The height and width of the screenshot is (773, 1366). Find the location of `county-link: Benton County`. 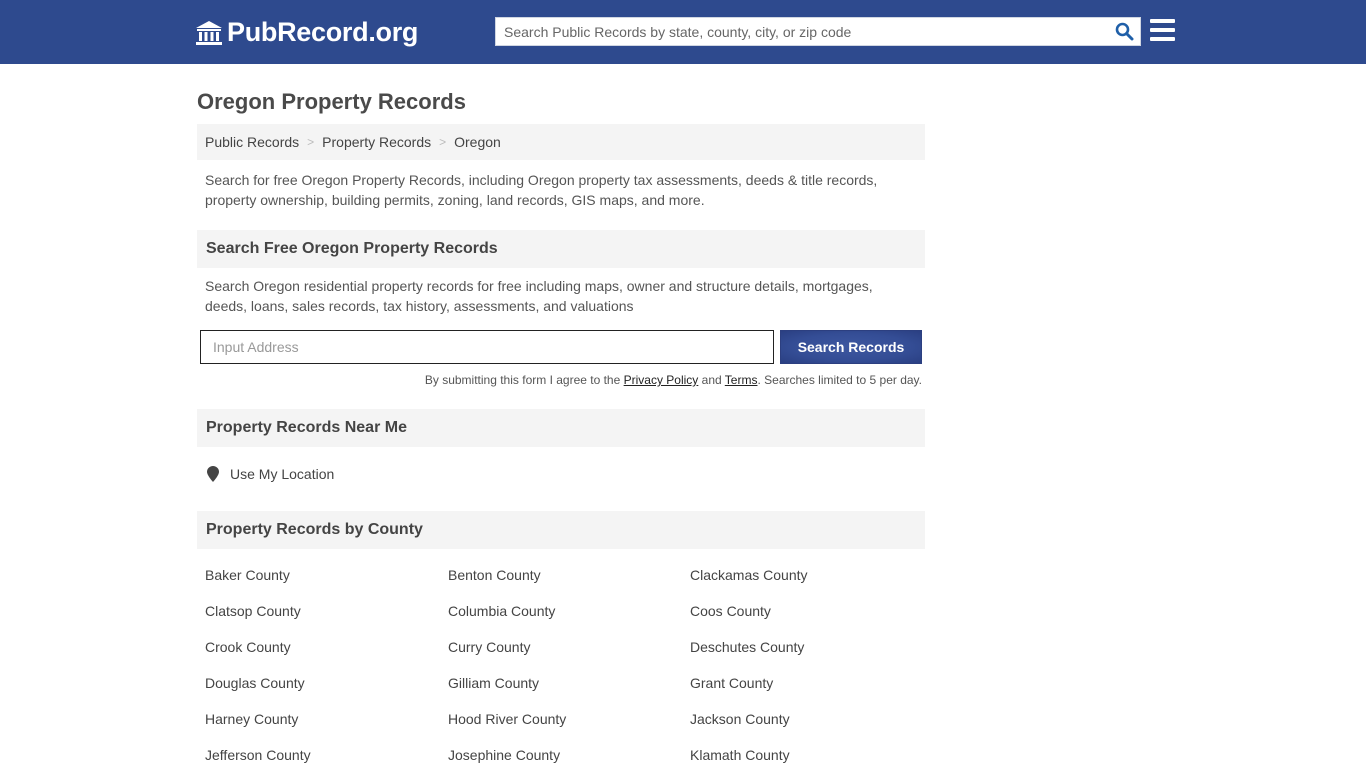

county-link: Benton County is located at coordinates (569, 575).